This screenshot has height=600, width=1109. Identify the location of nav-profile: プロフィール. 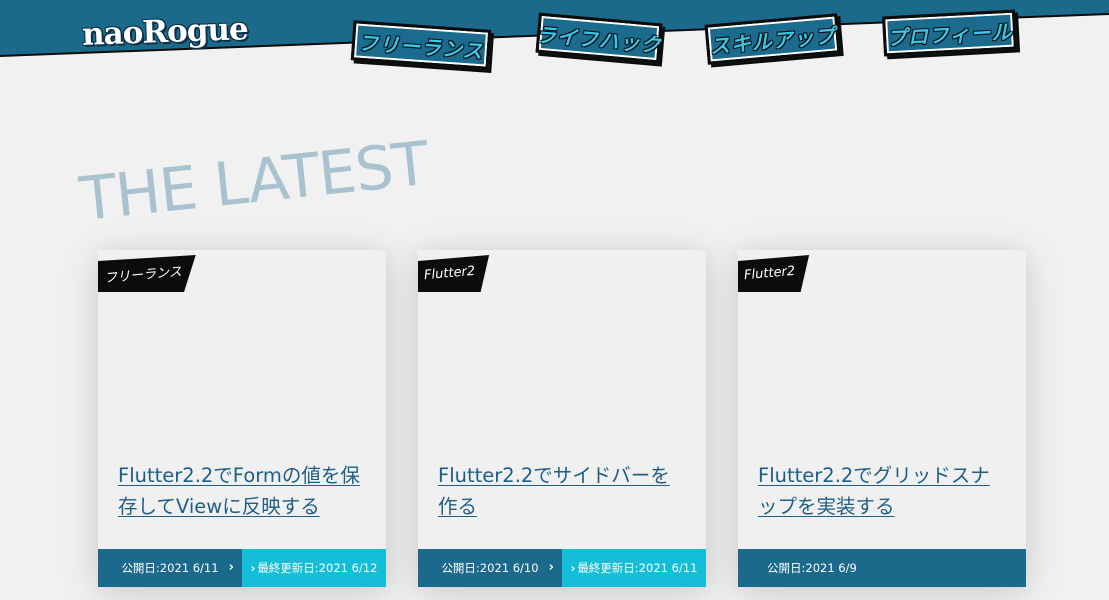
(949, 33).